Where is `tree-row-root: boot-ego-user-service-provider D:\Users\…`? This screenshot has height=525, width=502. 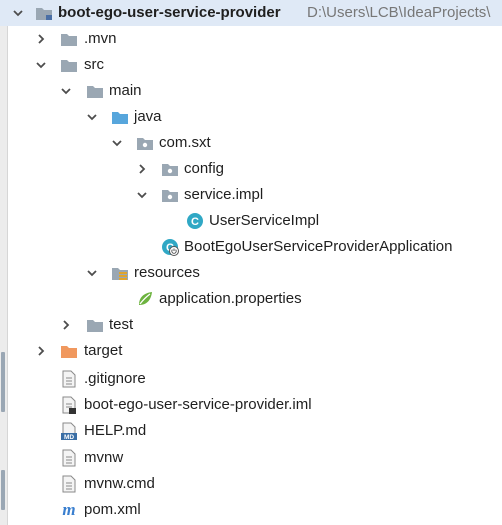 tree-row-root: boot-ego-user-service-provider D:\Users\… is located at coordinates (251, 13).